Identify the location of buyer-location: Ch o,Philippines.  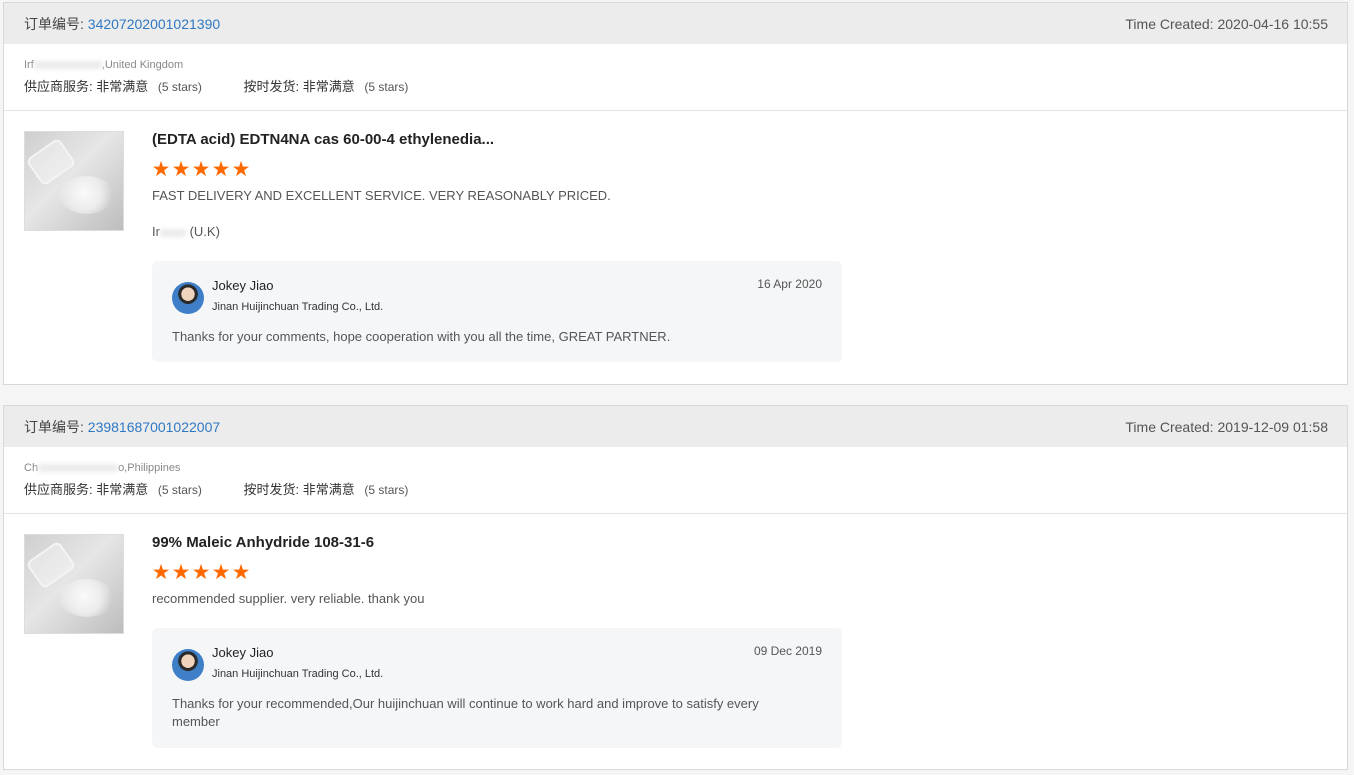
(675, 468).